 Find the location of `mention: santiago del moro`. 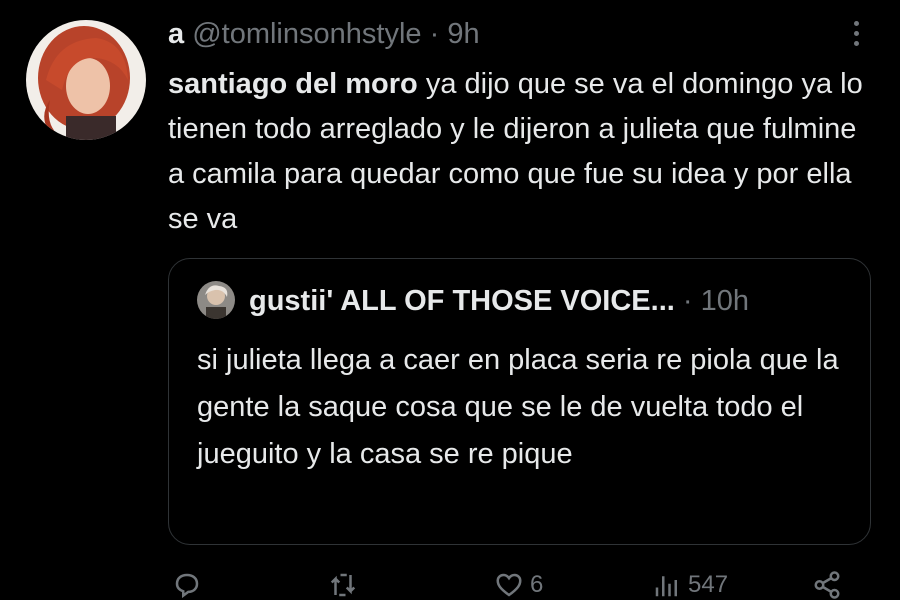

mention: santiago del moro is located at coordinates (293, 84).